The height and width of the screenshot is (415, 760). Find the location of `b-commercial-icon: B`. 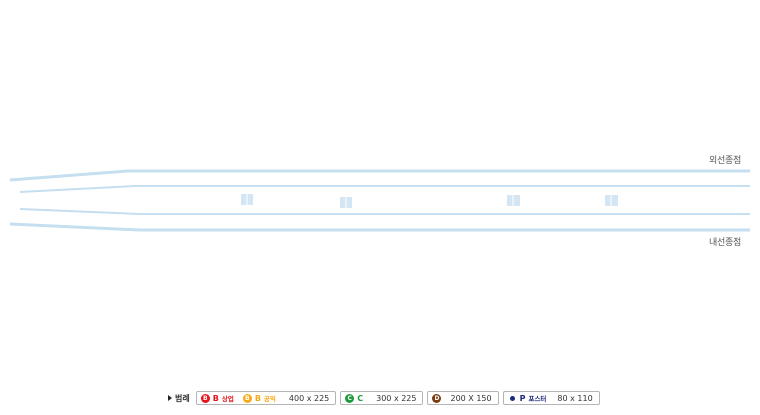

b-commercial-icon: B is located at coordinates (205, 398).